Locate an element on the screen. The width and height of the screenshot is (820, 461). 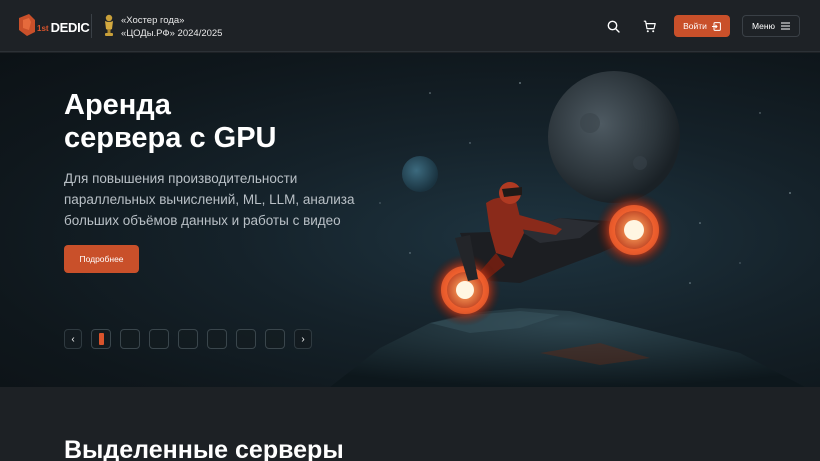
login-button: Войти is located at coordinates (702, 26).